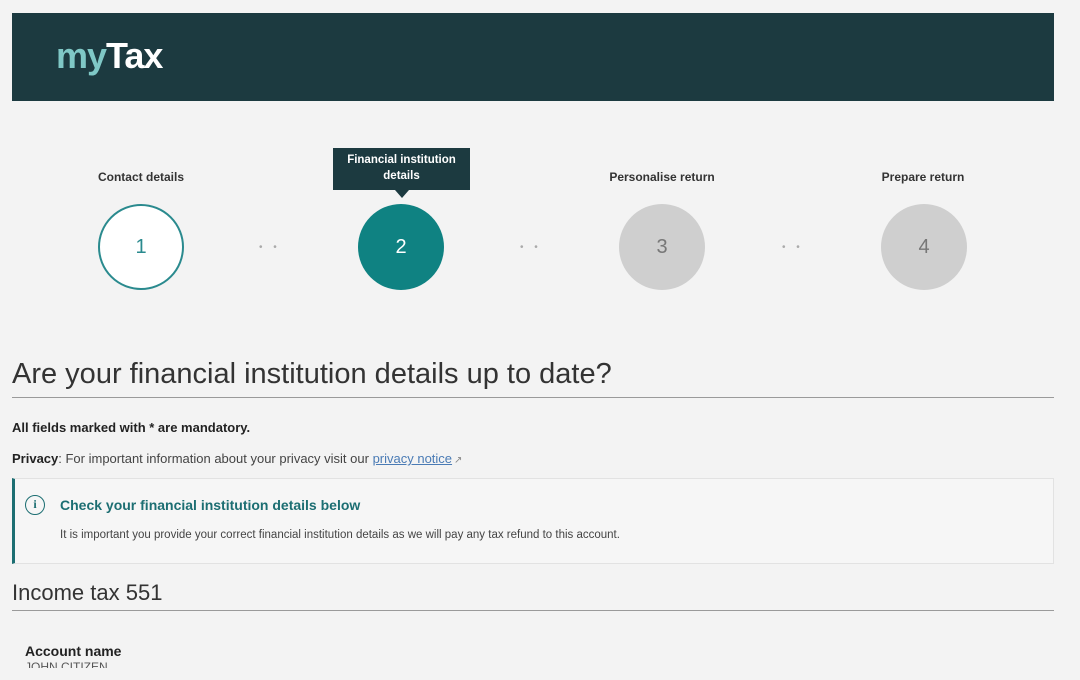  I want to click on step-2-number: 2, so click(401, 246).